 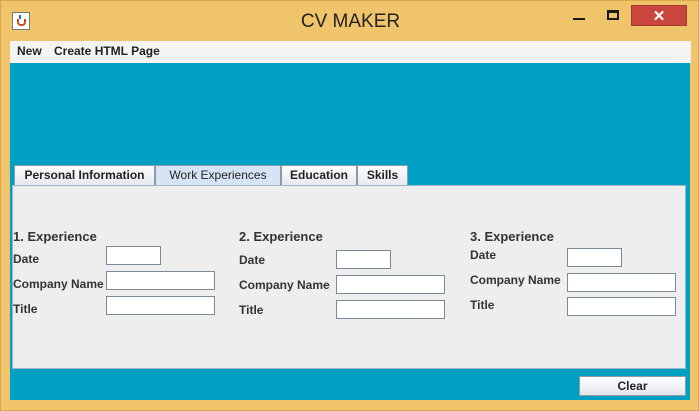 What do you see at coordinates (29, 51) in the screenshot?
I see `menu-new: New` at bounding box center [29, 51].